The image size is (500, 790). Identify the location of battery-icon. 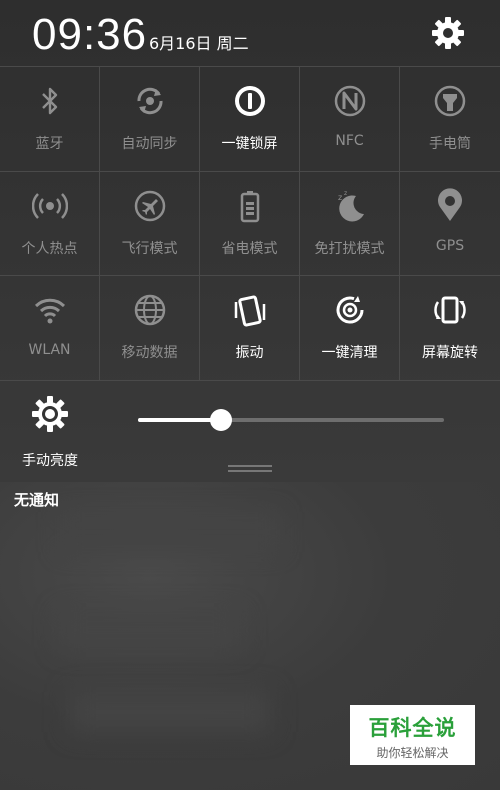
(250, 206).